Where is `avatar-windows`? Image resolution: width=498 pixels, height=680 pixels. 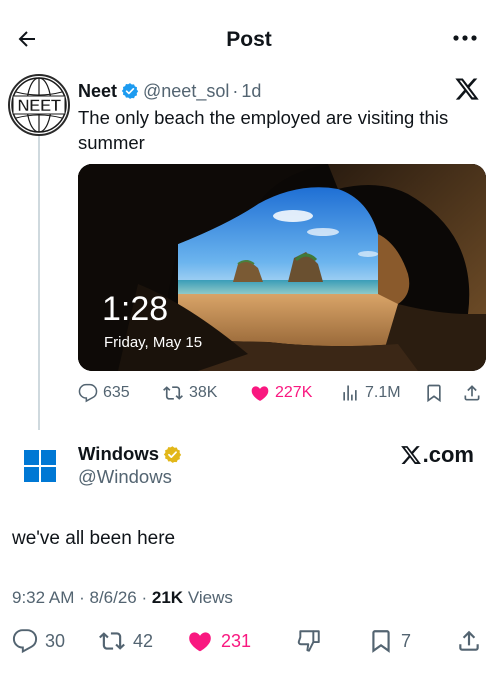
avatar-windows is located at coordinates (40, 466).